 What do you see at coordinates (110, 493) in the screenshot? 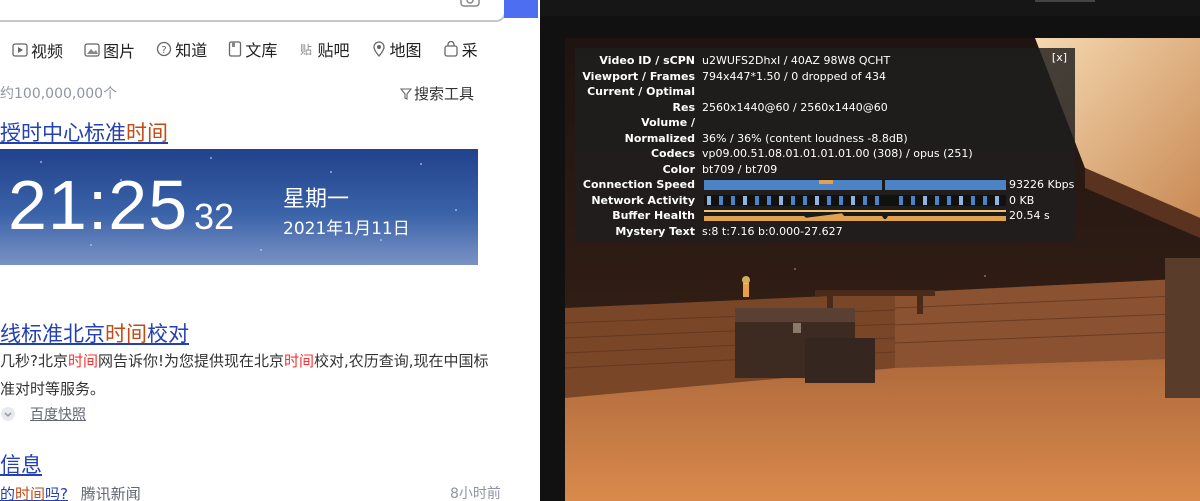
I see `news-source: 腾讯新闻` at bounding box center [110, 493].